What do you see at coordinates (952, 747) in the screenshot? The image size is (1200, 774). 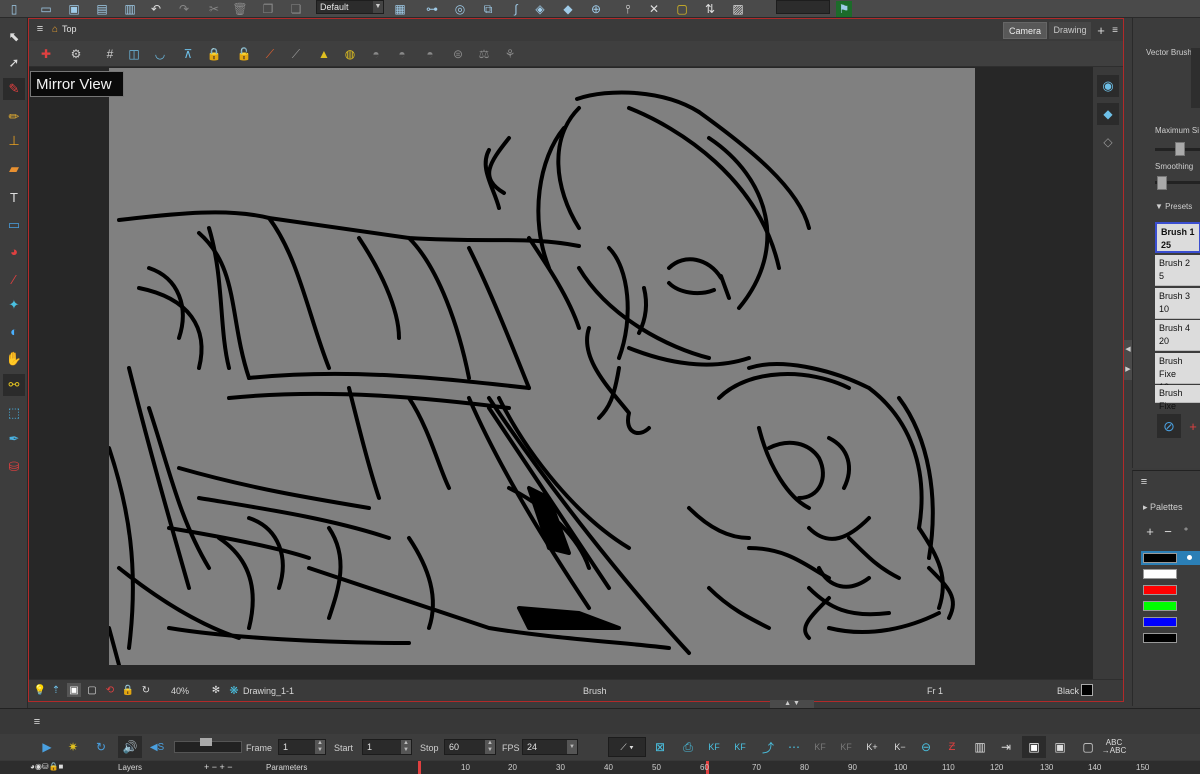 I see `clear-icon: Ƶ` at bounding box center [952, 747].